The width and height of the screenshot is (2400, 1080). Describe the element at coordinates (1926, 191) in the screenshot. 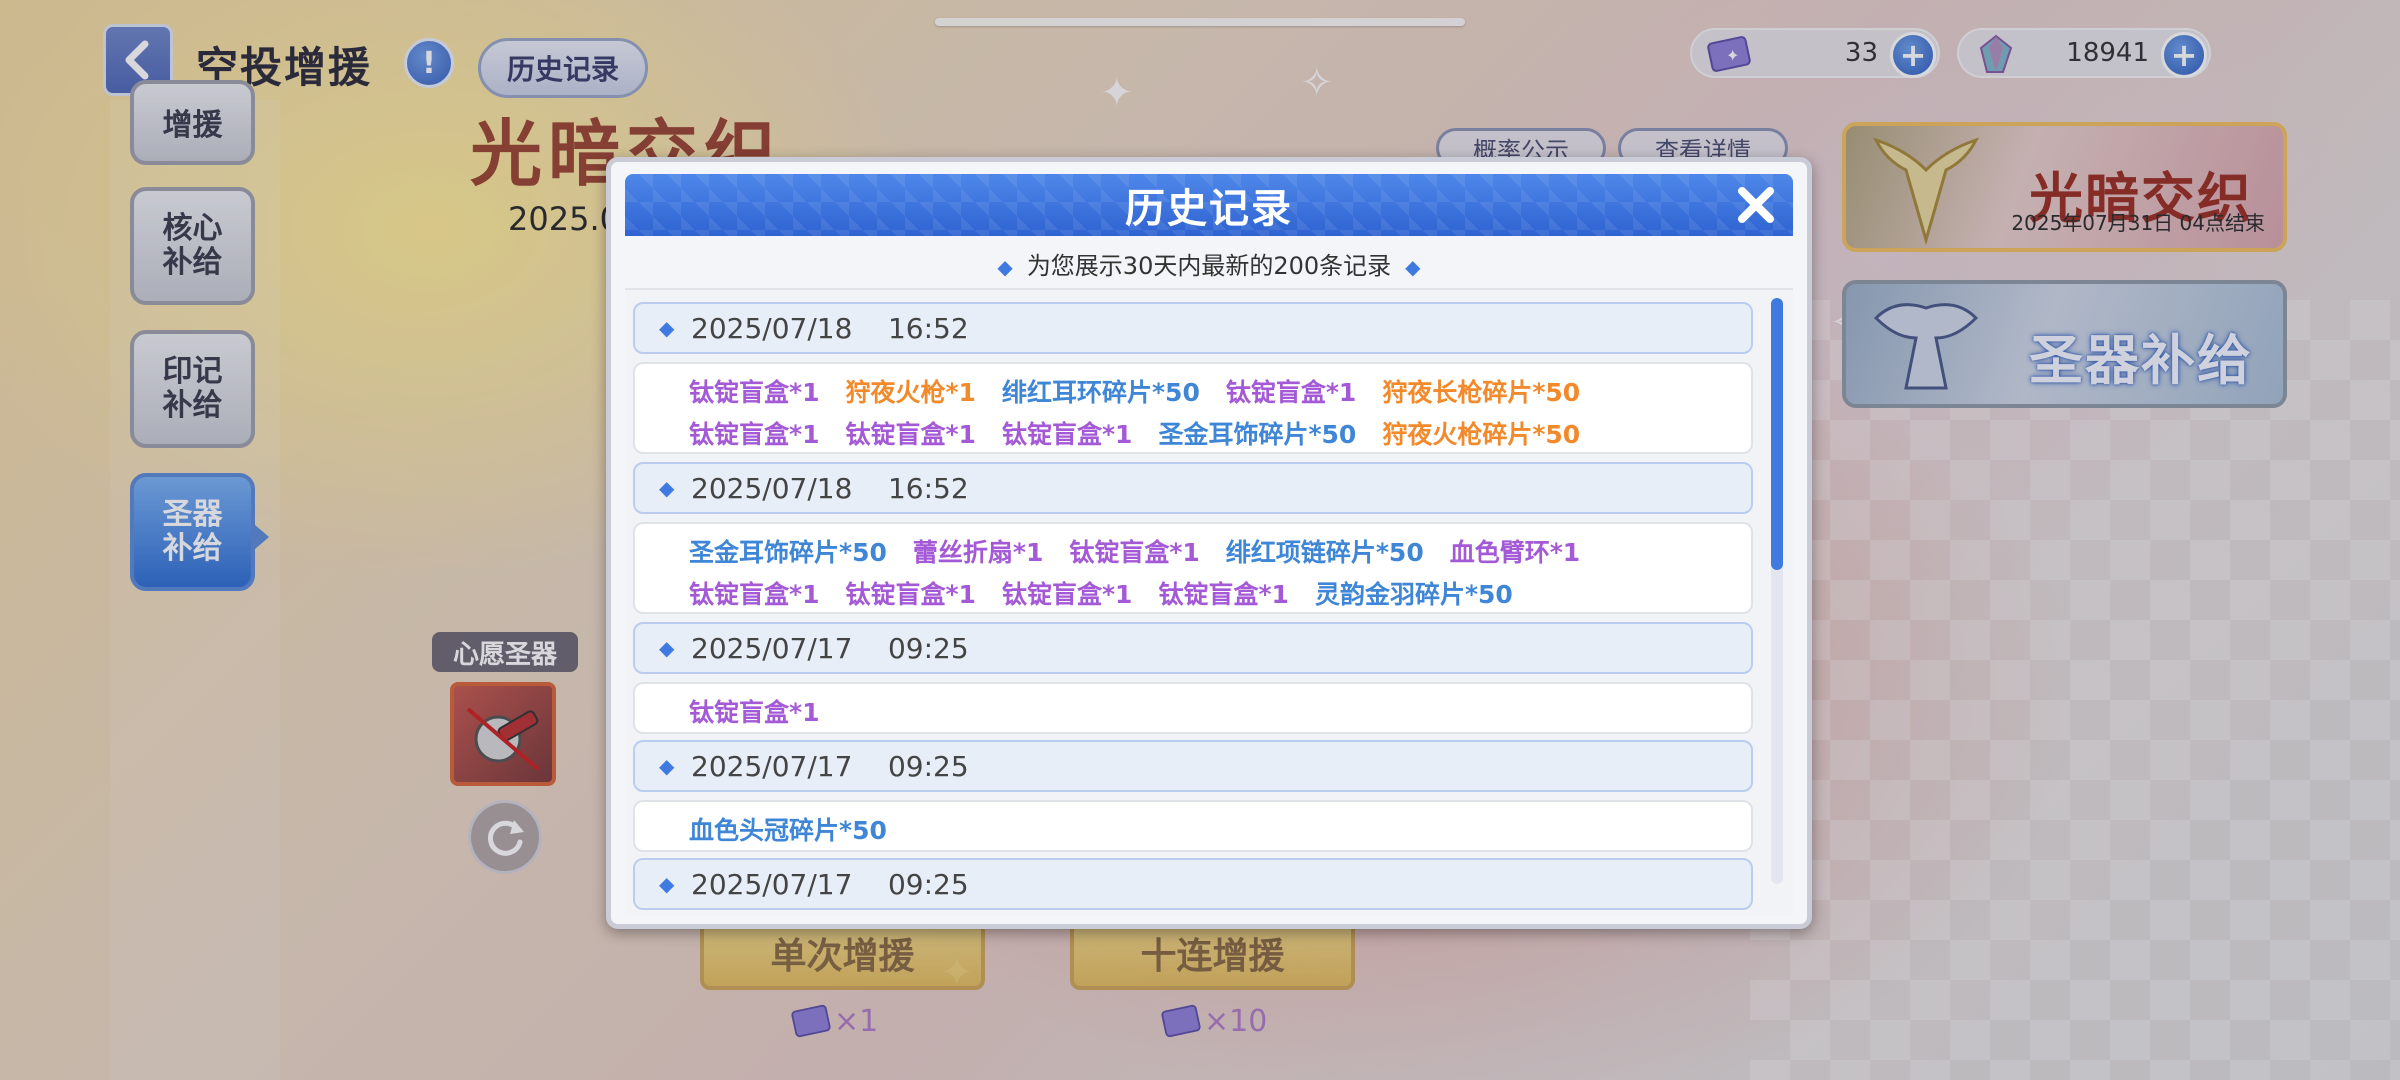

I see `winged-emblem-icon` at that location.